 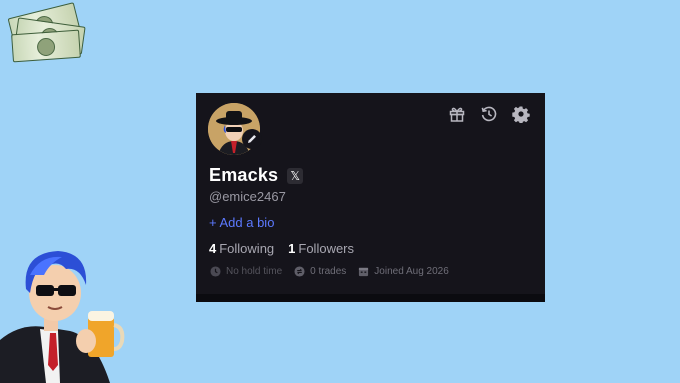 I want to click on history-button, so click(x=489, y=114).